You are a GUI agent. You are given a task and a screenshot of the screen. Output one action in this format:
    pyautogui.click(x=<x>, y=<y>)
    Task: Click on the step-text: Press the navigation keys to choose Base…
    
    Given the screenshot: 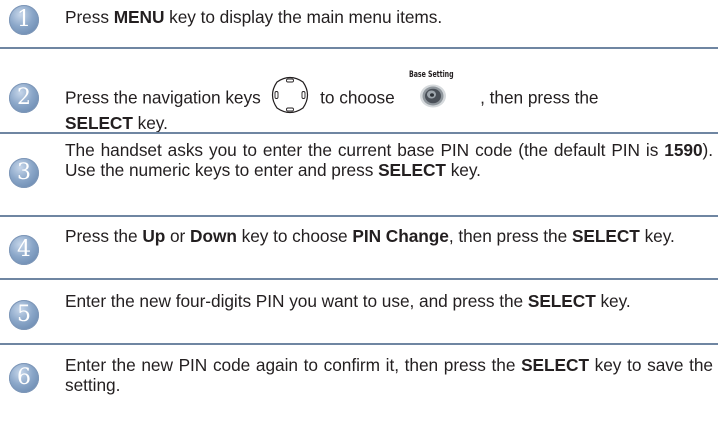 What is the action you would take?
    pyautogui.click(x=332, y=101)
    